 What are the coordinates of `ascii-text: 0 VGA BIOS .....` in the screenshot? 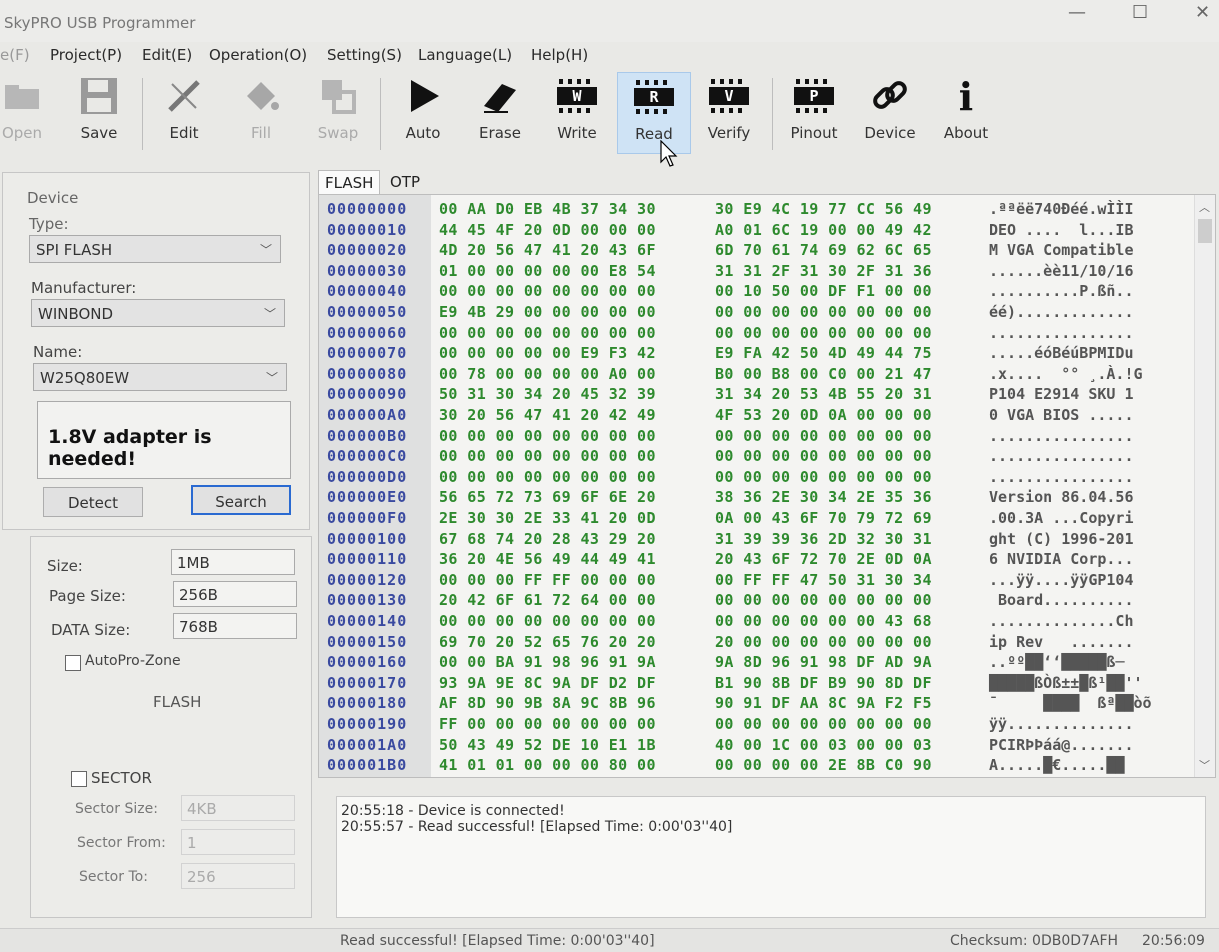 It's located at (1061, 415).